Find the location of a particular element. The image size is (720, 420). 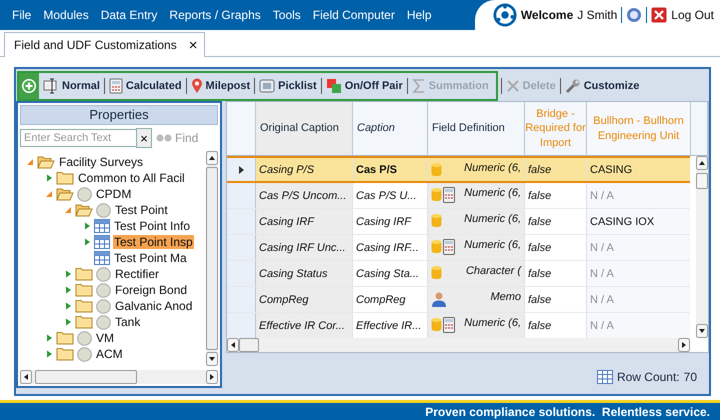

normal-button: Normal is located at coordinates (71, 86).